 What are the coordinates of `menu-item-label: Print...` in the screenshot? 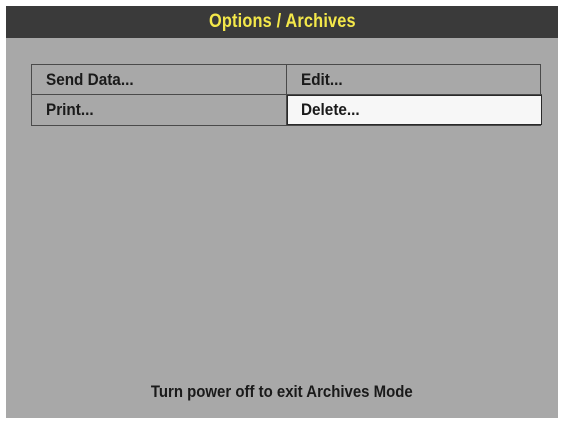 It's located at (70, 109).